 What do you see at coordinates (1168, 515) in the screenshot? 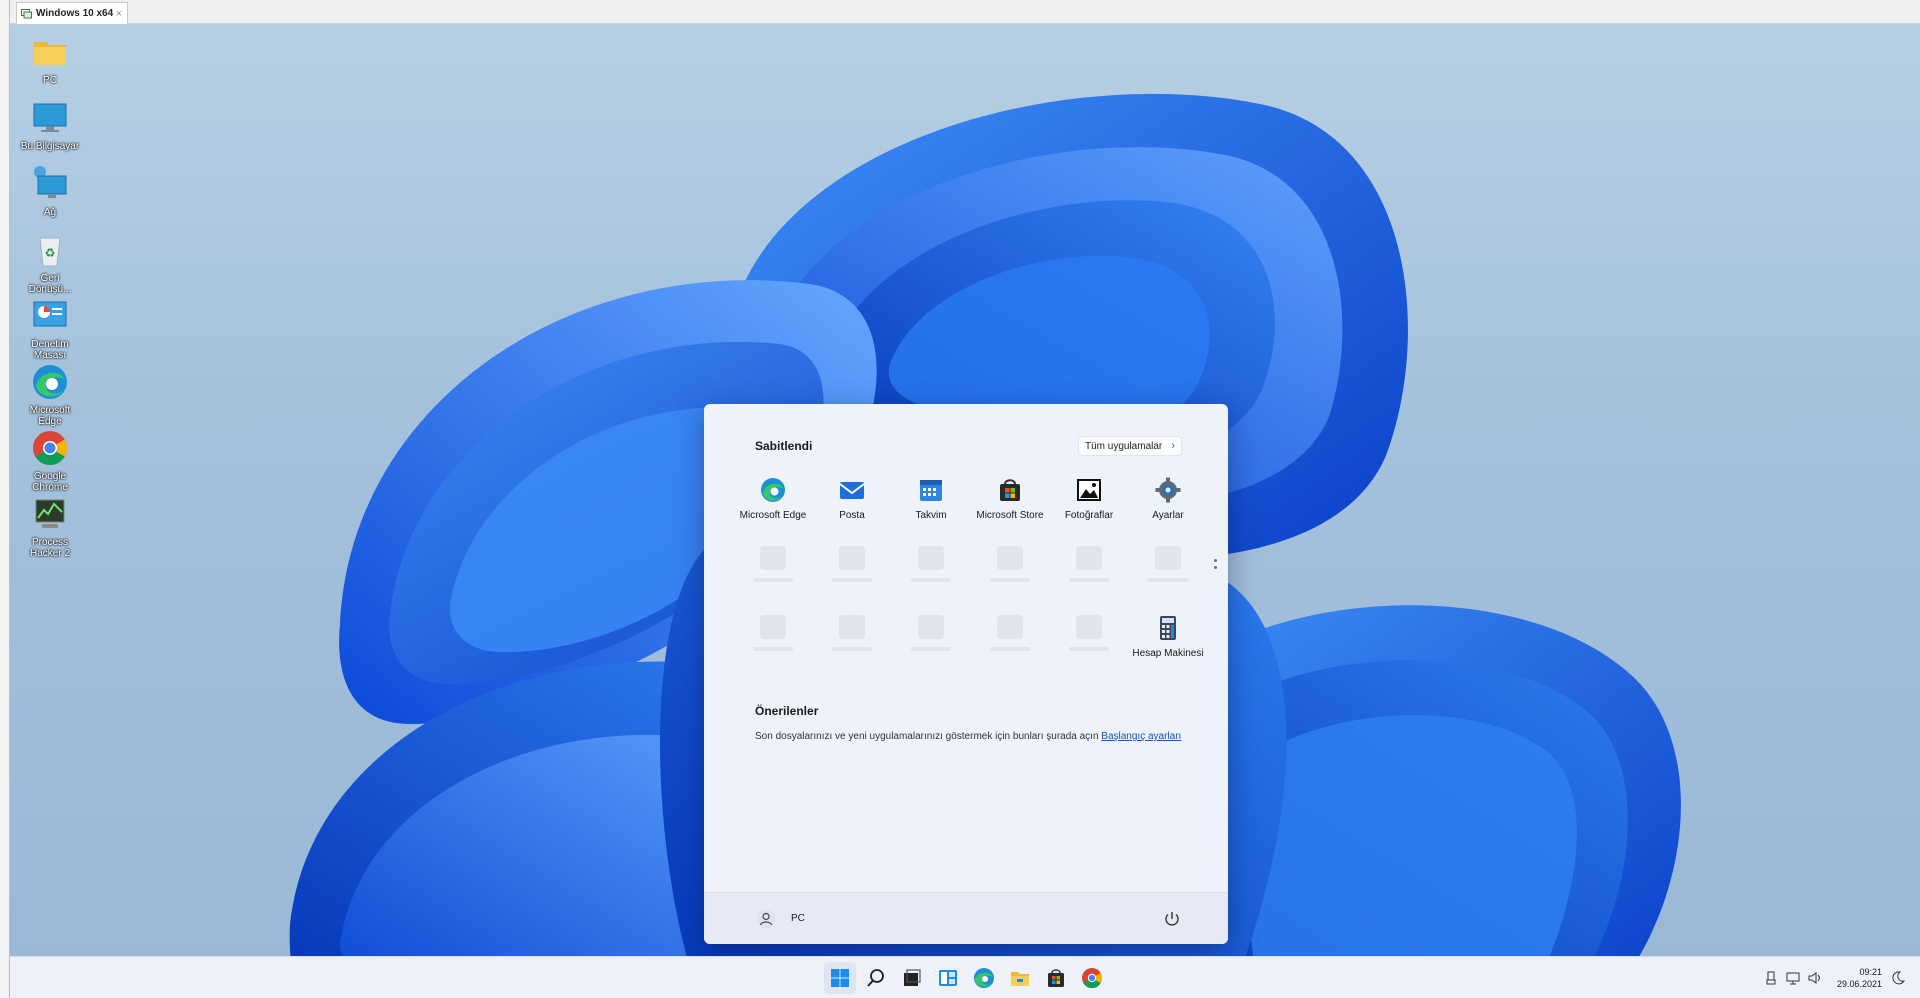
I see `pinned-app-label: Ayarlar` at bounding box center [1168, 515].